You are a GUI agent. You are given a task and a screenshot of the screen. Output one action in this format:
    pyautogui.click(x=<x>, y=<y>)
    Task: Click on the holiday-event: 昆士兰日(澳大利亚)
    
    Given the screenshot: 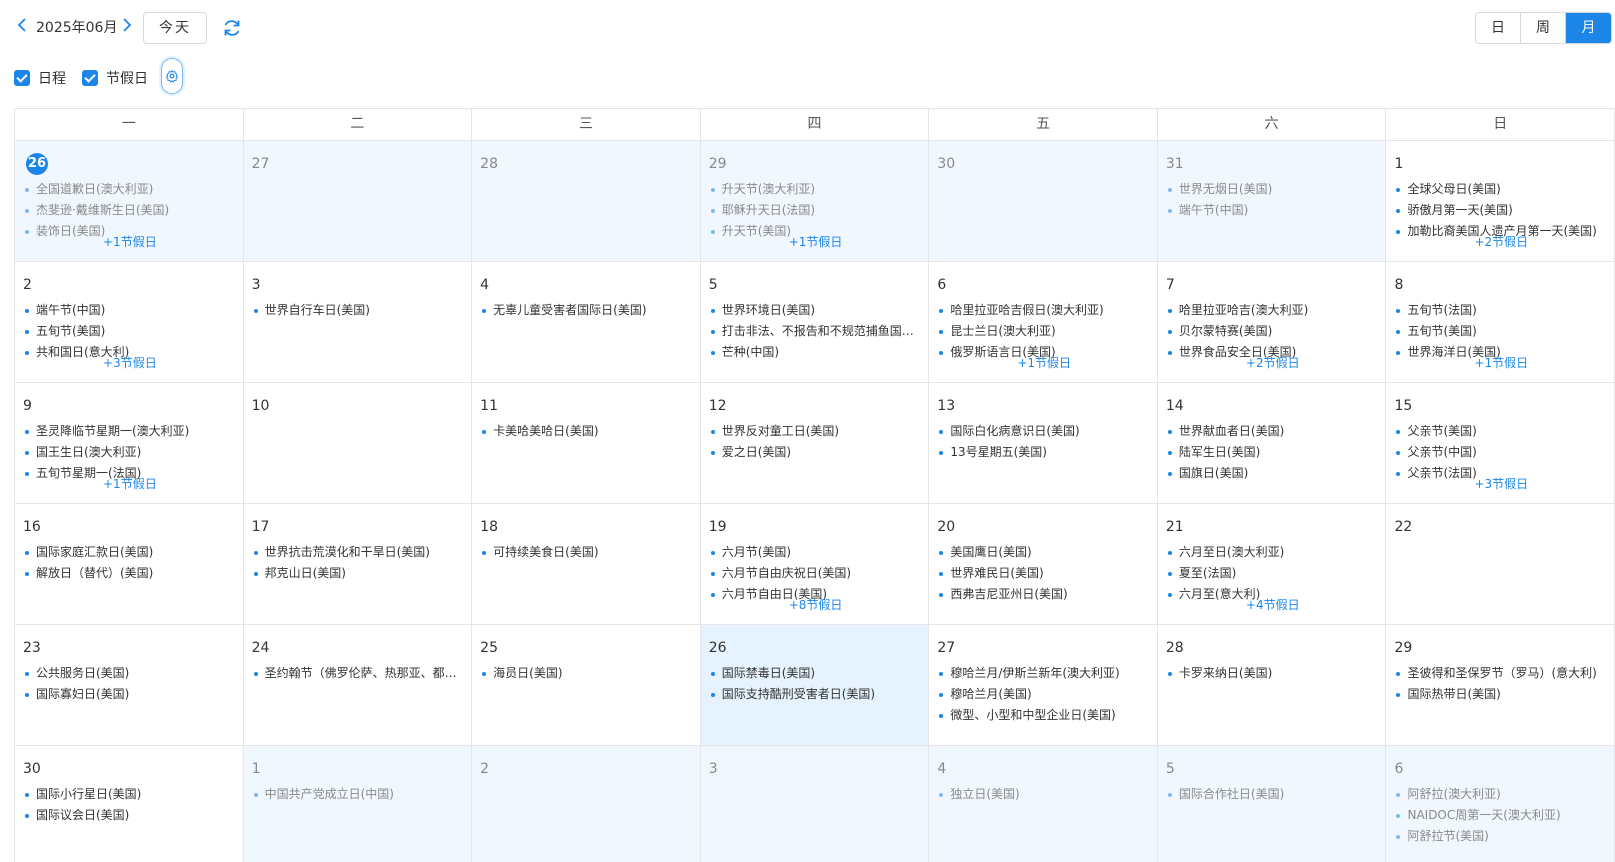 What is the action you would take?
    pyautogui.click(x=1044, y=331)
    